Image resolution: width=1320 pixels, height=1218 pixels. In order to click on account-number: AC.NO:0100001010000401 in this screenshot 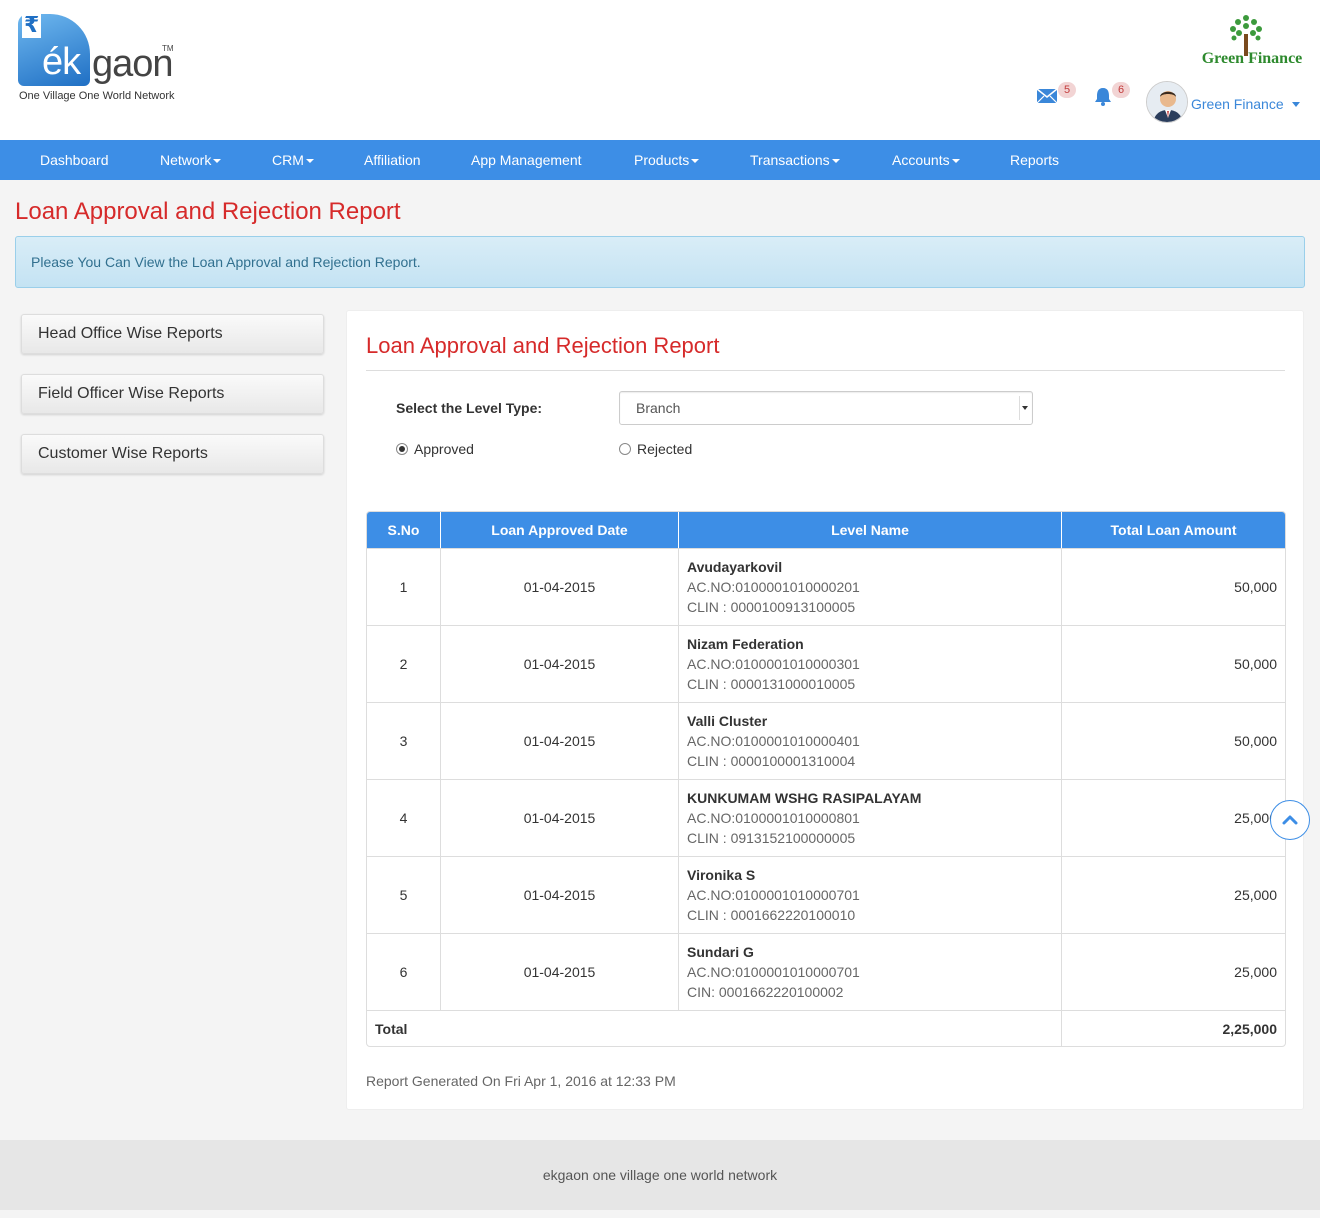, I will do `click(773, 741)`.